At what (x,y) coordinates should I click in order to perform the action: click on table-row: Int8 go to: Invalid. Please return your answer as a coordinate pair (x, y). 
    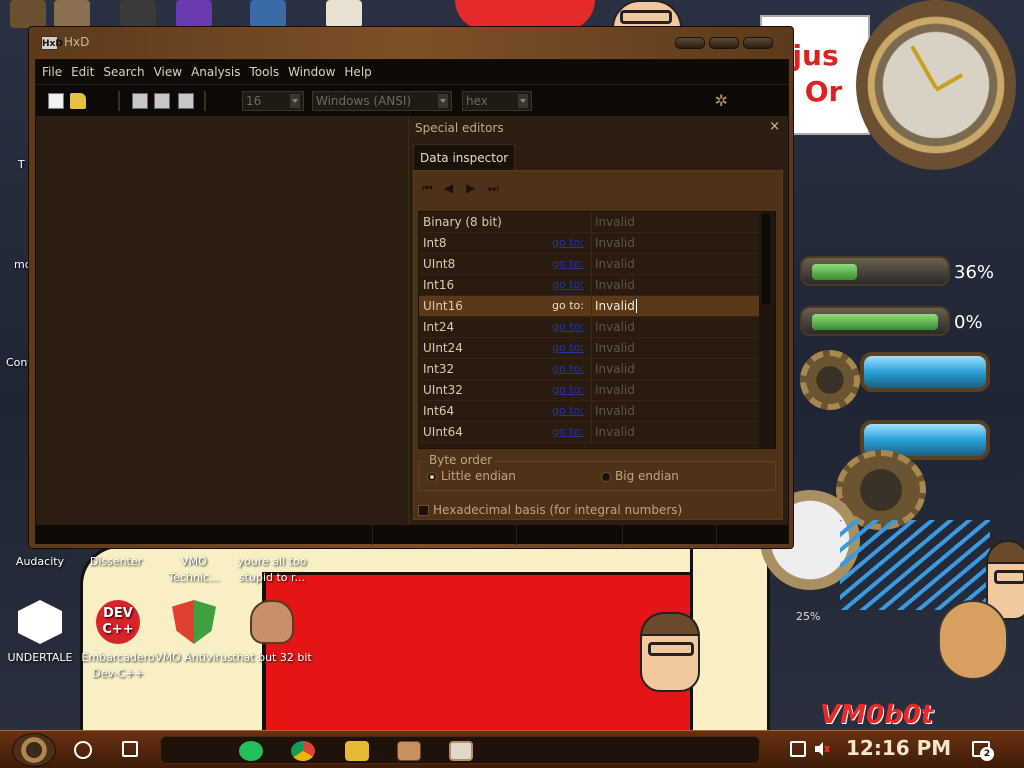
    Looking at the image, I should click on (589, 243).